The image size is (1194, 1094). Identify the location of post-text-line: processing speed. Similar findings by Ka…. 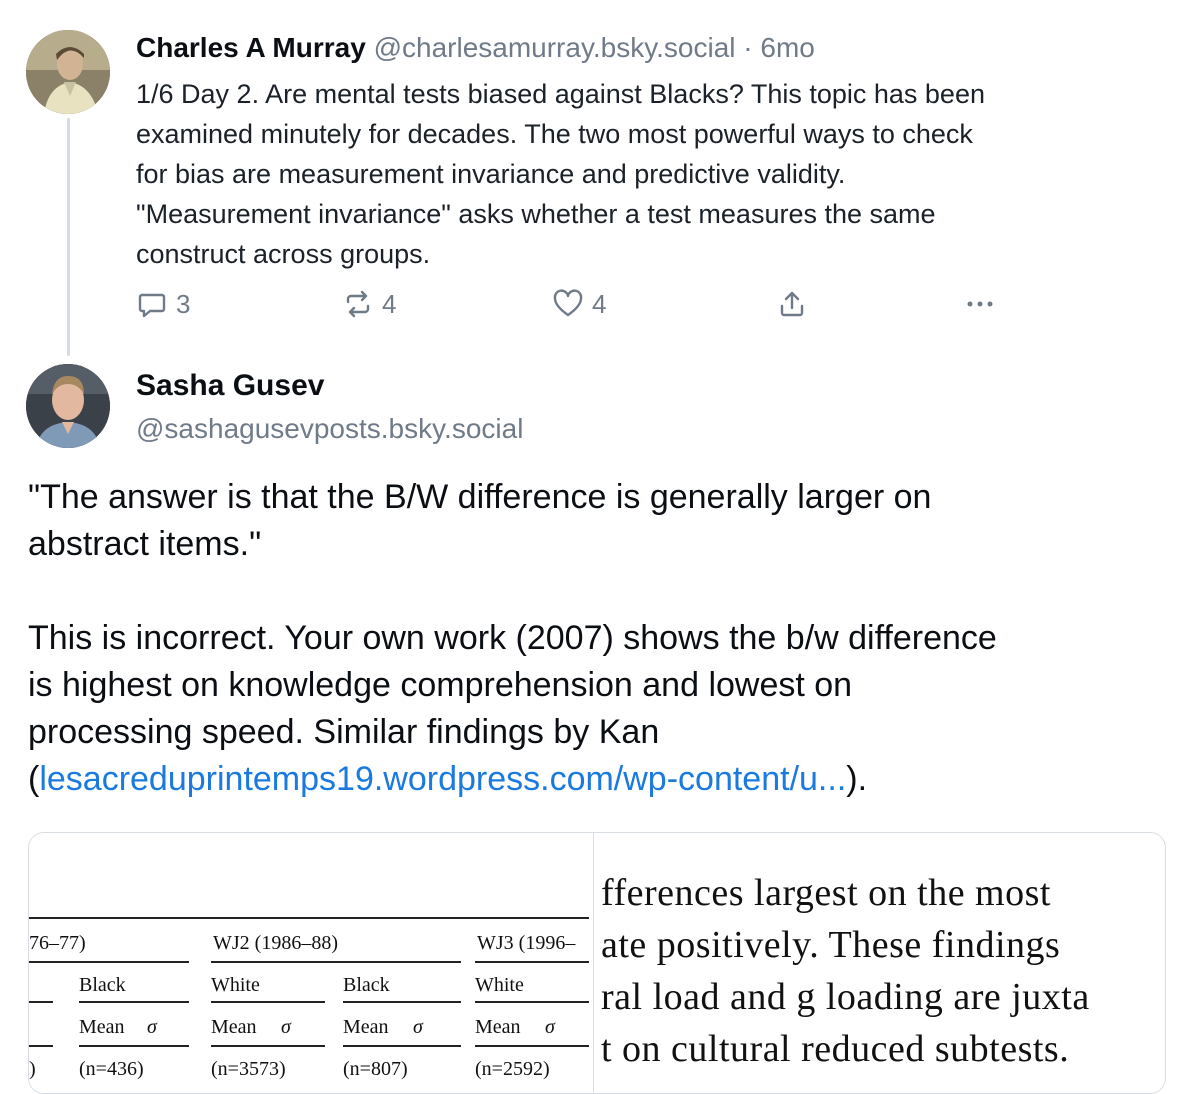
(344, 732).